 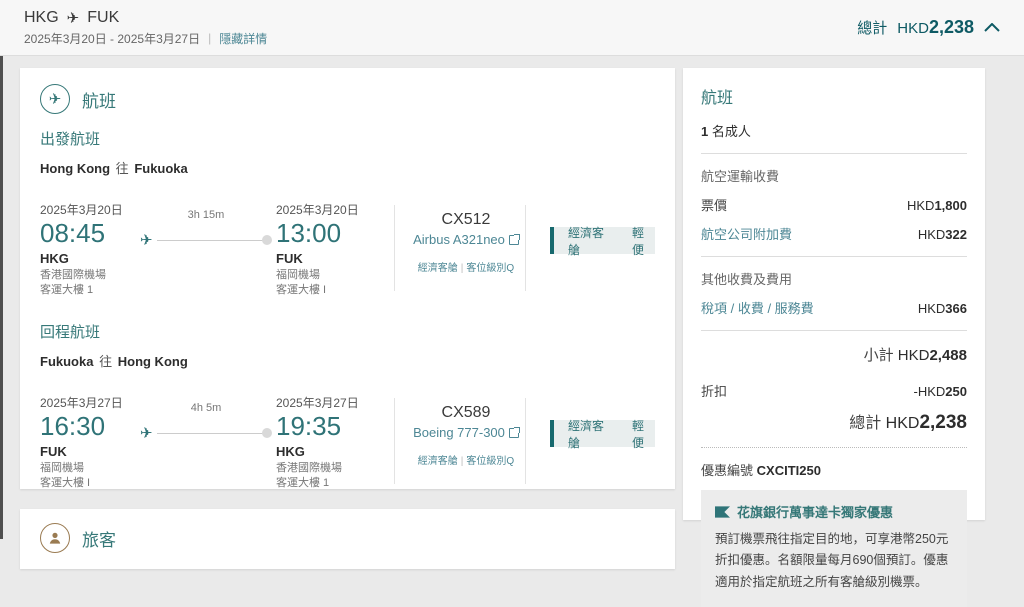 What do you see at coordinates (103, 17) in the screenshot?
I see `destination-code: FUK` at bounding box center [103, 17].